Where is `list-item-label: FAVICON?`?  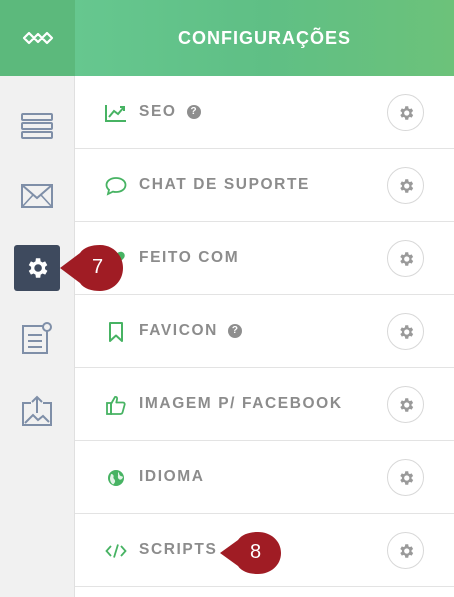 list-item-label: FAVICON? is located at coordinates (190, 331).